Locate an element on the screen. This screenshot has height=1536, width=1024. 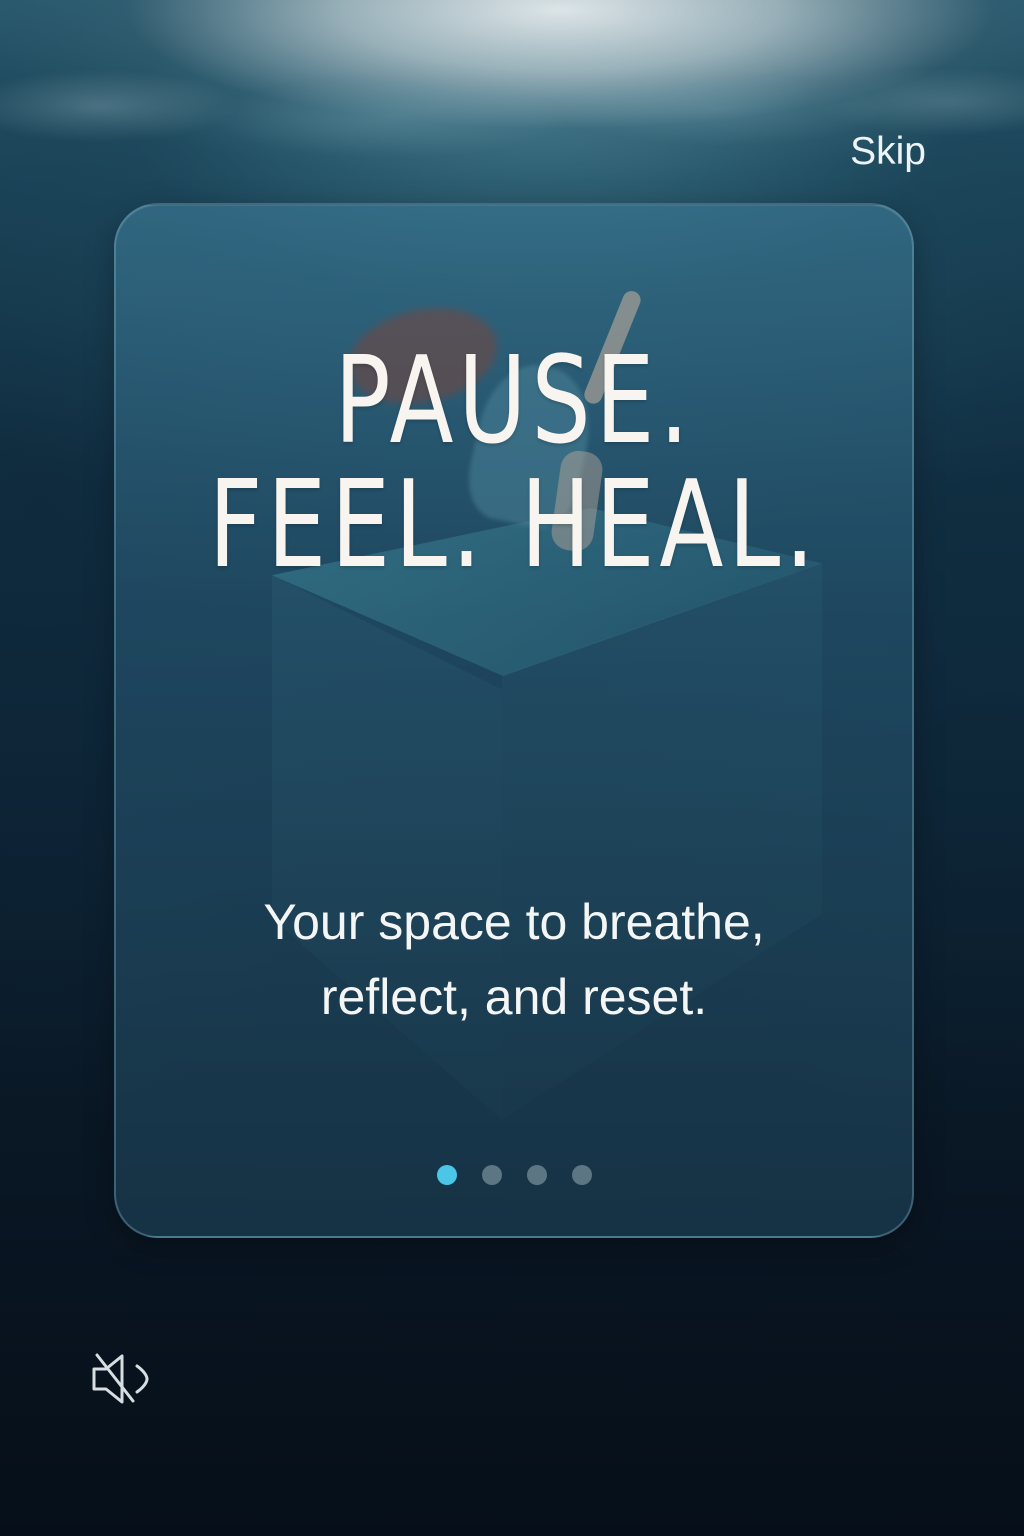
hero-headline: Pause. Feel. Heal. is located at coordinates (514, 463).